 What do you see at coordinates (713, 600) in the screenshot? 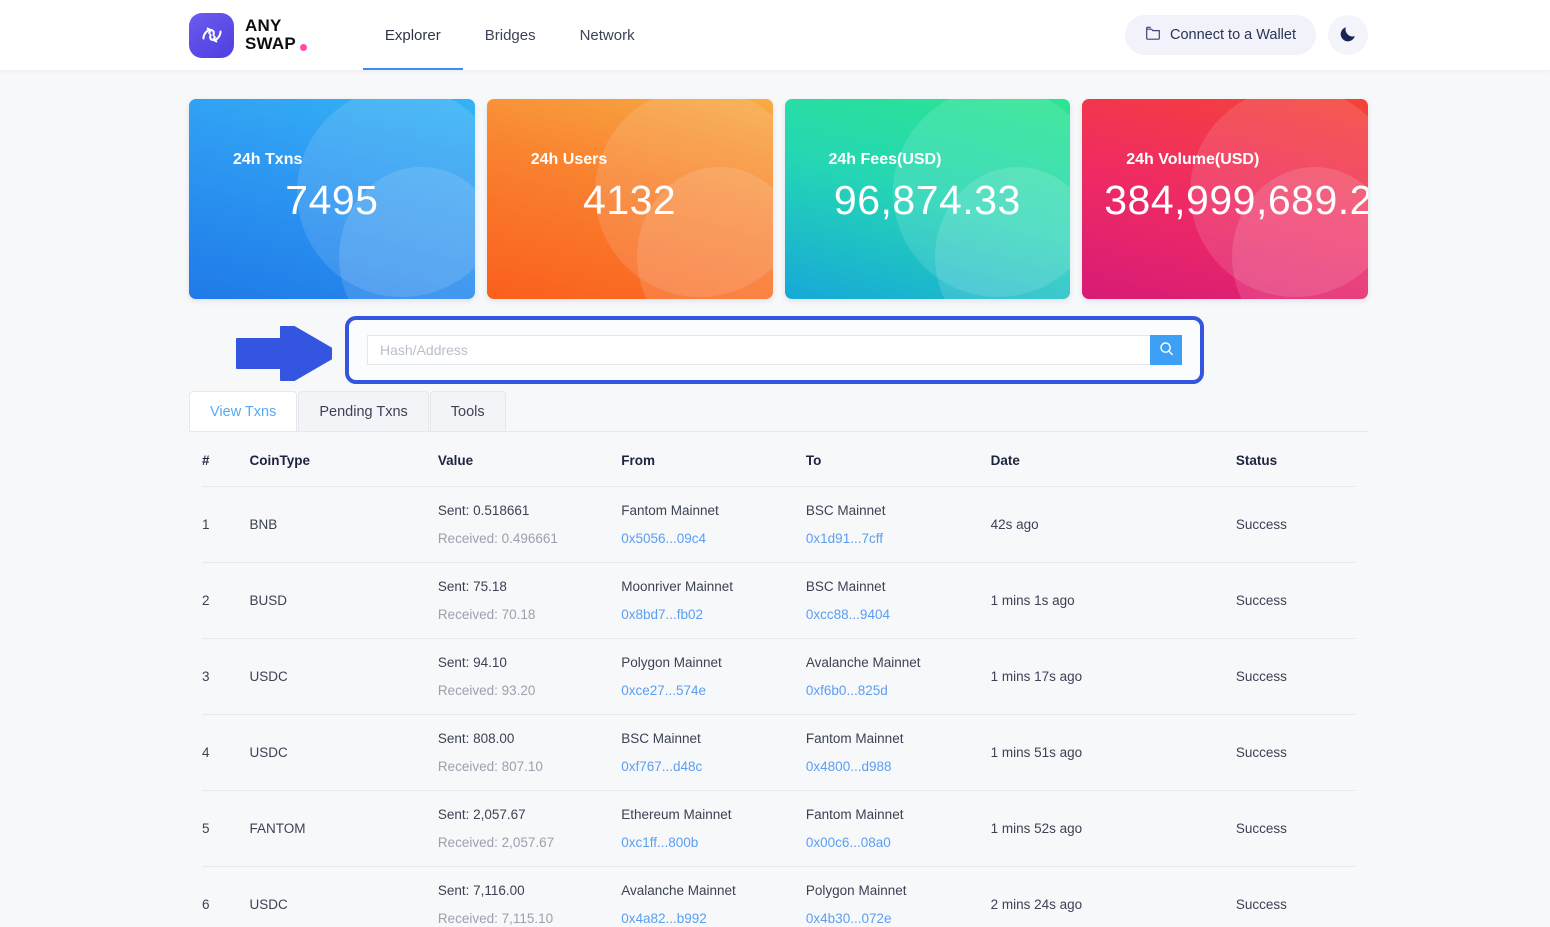
I see `cell-from: Moonriver Mainnet 0x8bd7...fb02` at bounding box center [713, 600].